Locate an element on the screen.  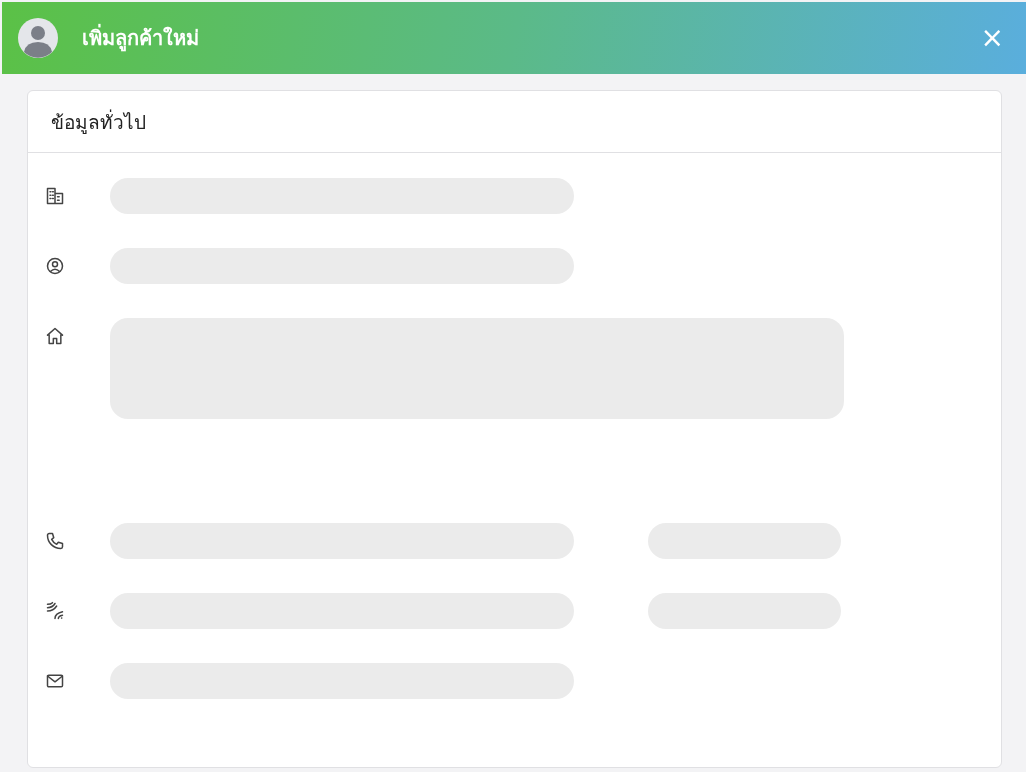
person-icon is located at coordinates (55, 266).